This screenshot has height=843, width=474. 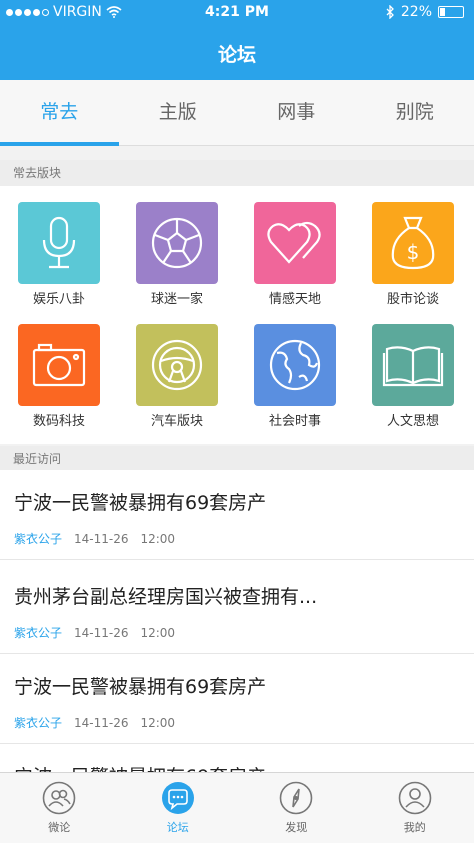 What do you see at coordinates (295, 243) in the screenshot?
I see `hearts-icon` at bounding box center [295, 243].